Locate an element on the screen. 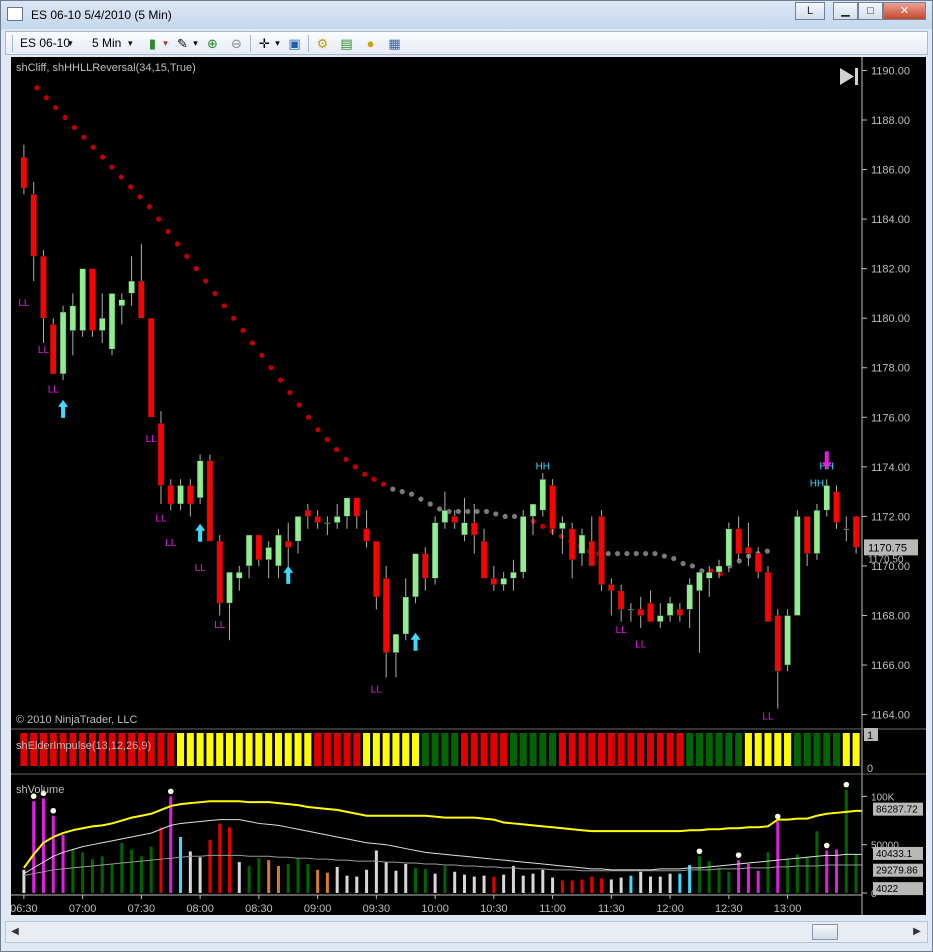 The width and height of the screenshot is (933, 952). money-icon: ● is located at coordinates (370, 43).